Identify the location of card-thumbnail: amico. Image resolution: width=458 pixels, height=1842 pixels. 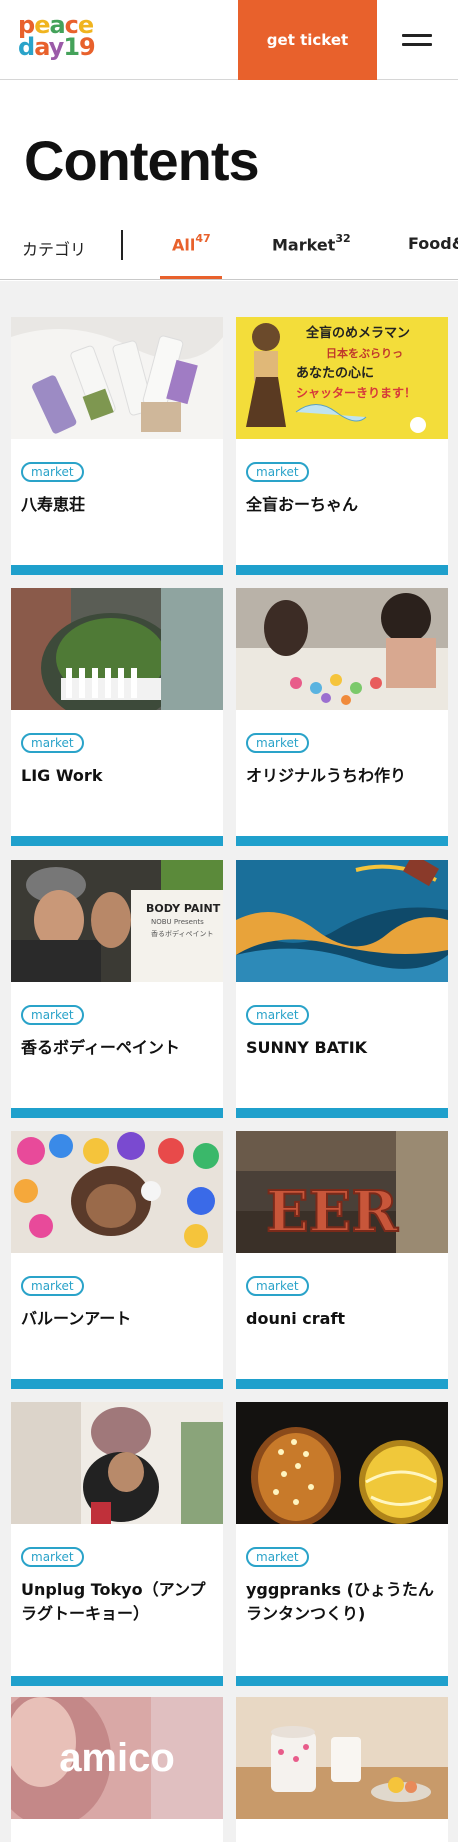
(117, 1758).